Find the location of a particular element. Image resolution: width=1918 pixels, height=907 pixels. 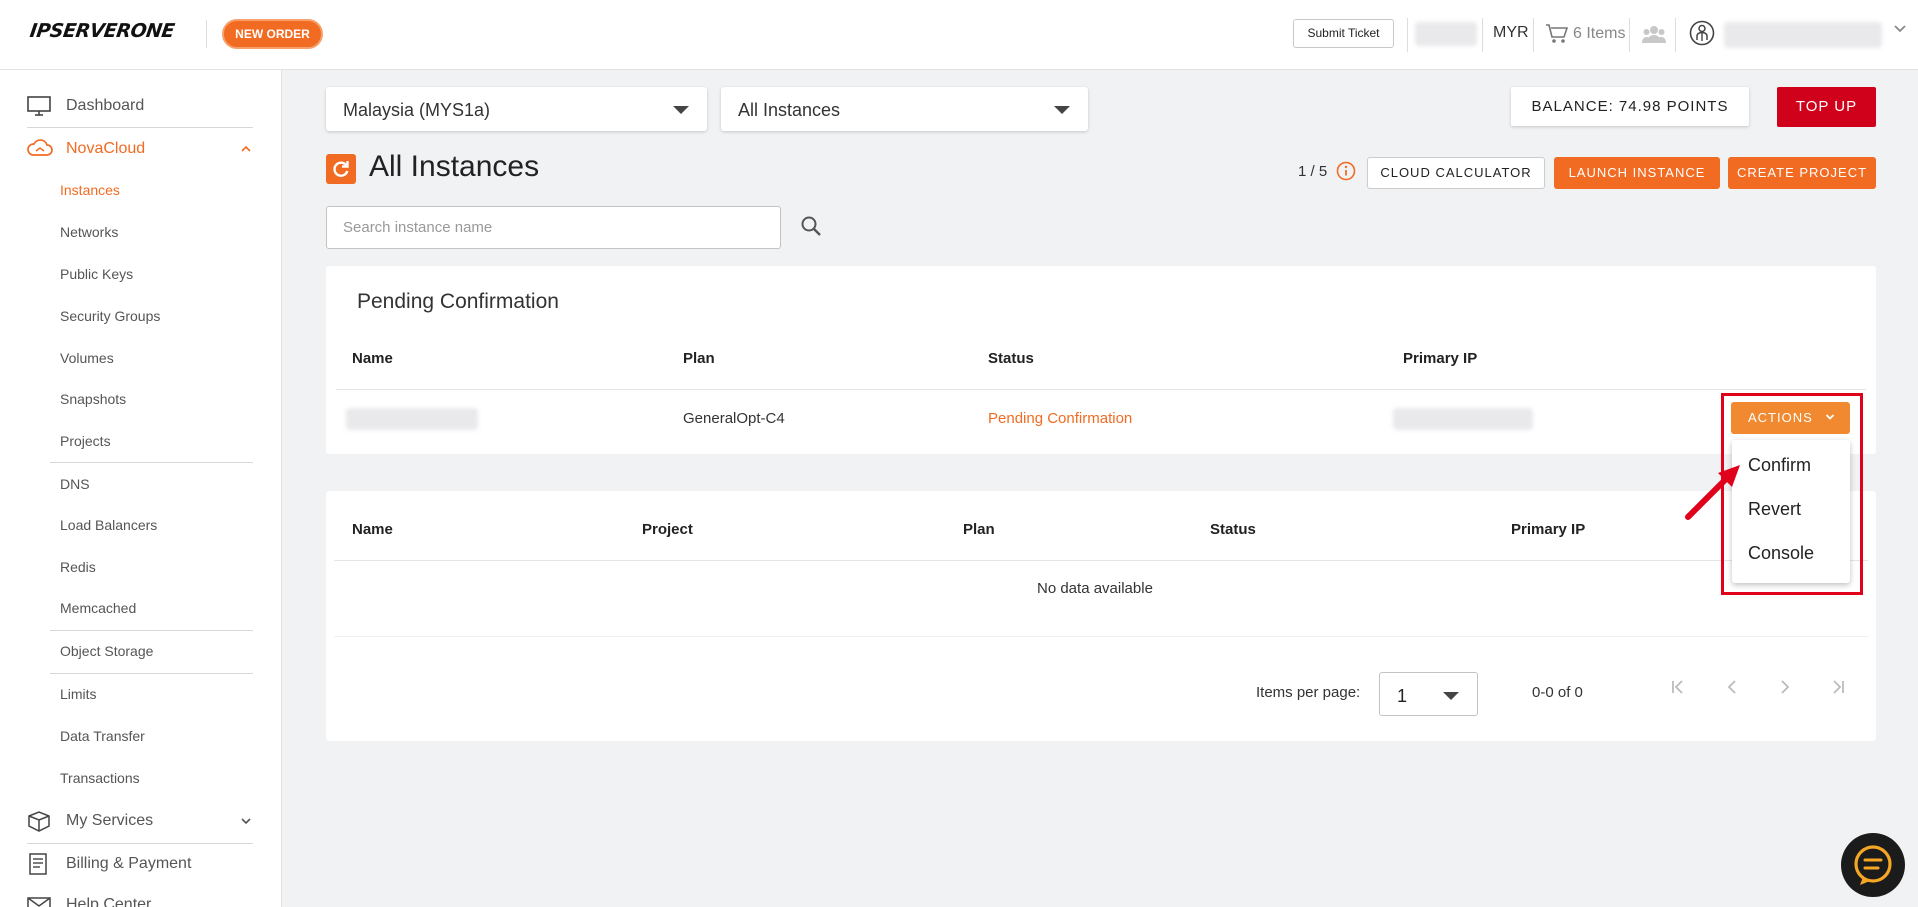

search-icon is located at coordinates (811, 226).